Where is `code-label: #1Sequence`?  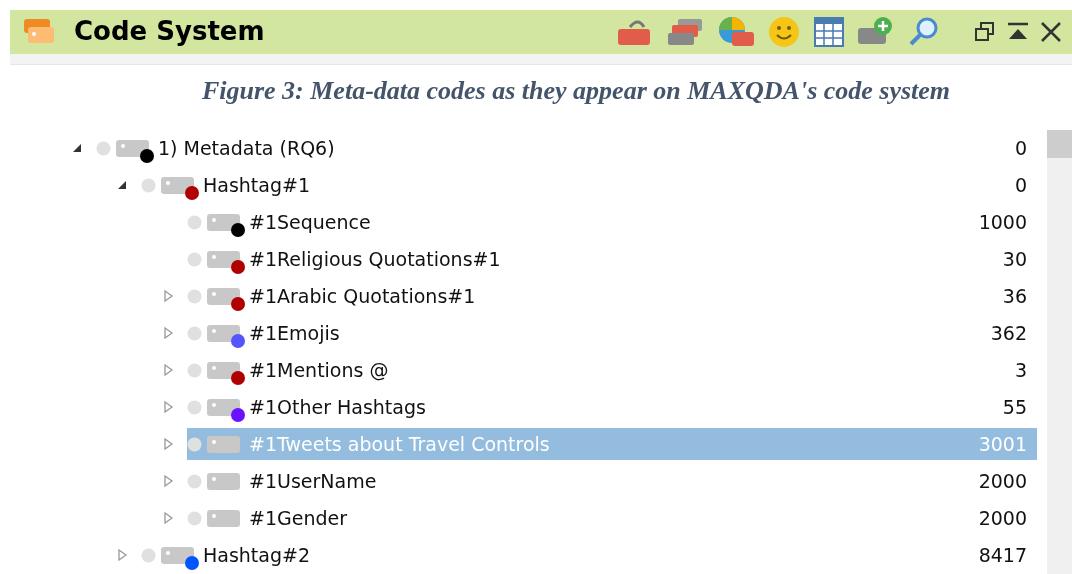 code-label: #1Sequence is located at coordinates (310, 223).